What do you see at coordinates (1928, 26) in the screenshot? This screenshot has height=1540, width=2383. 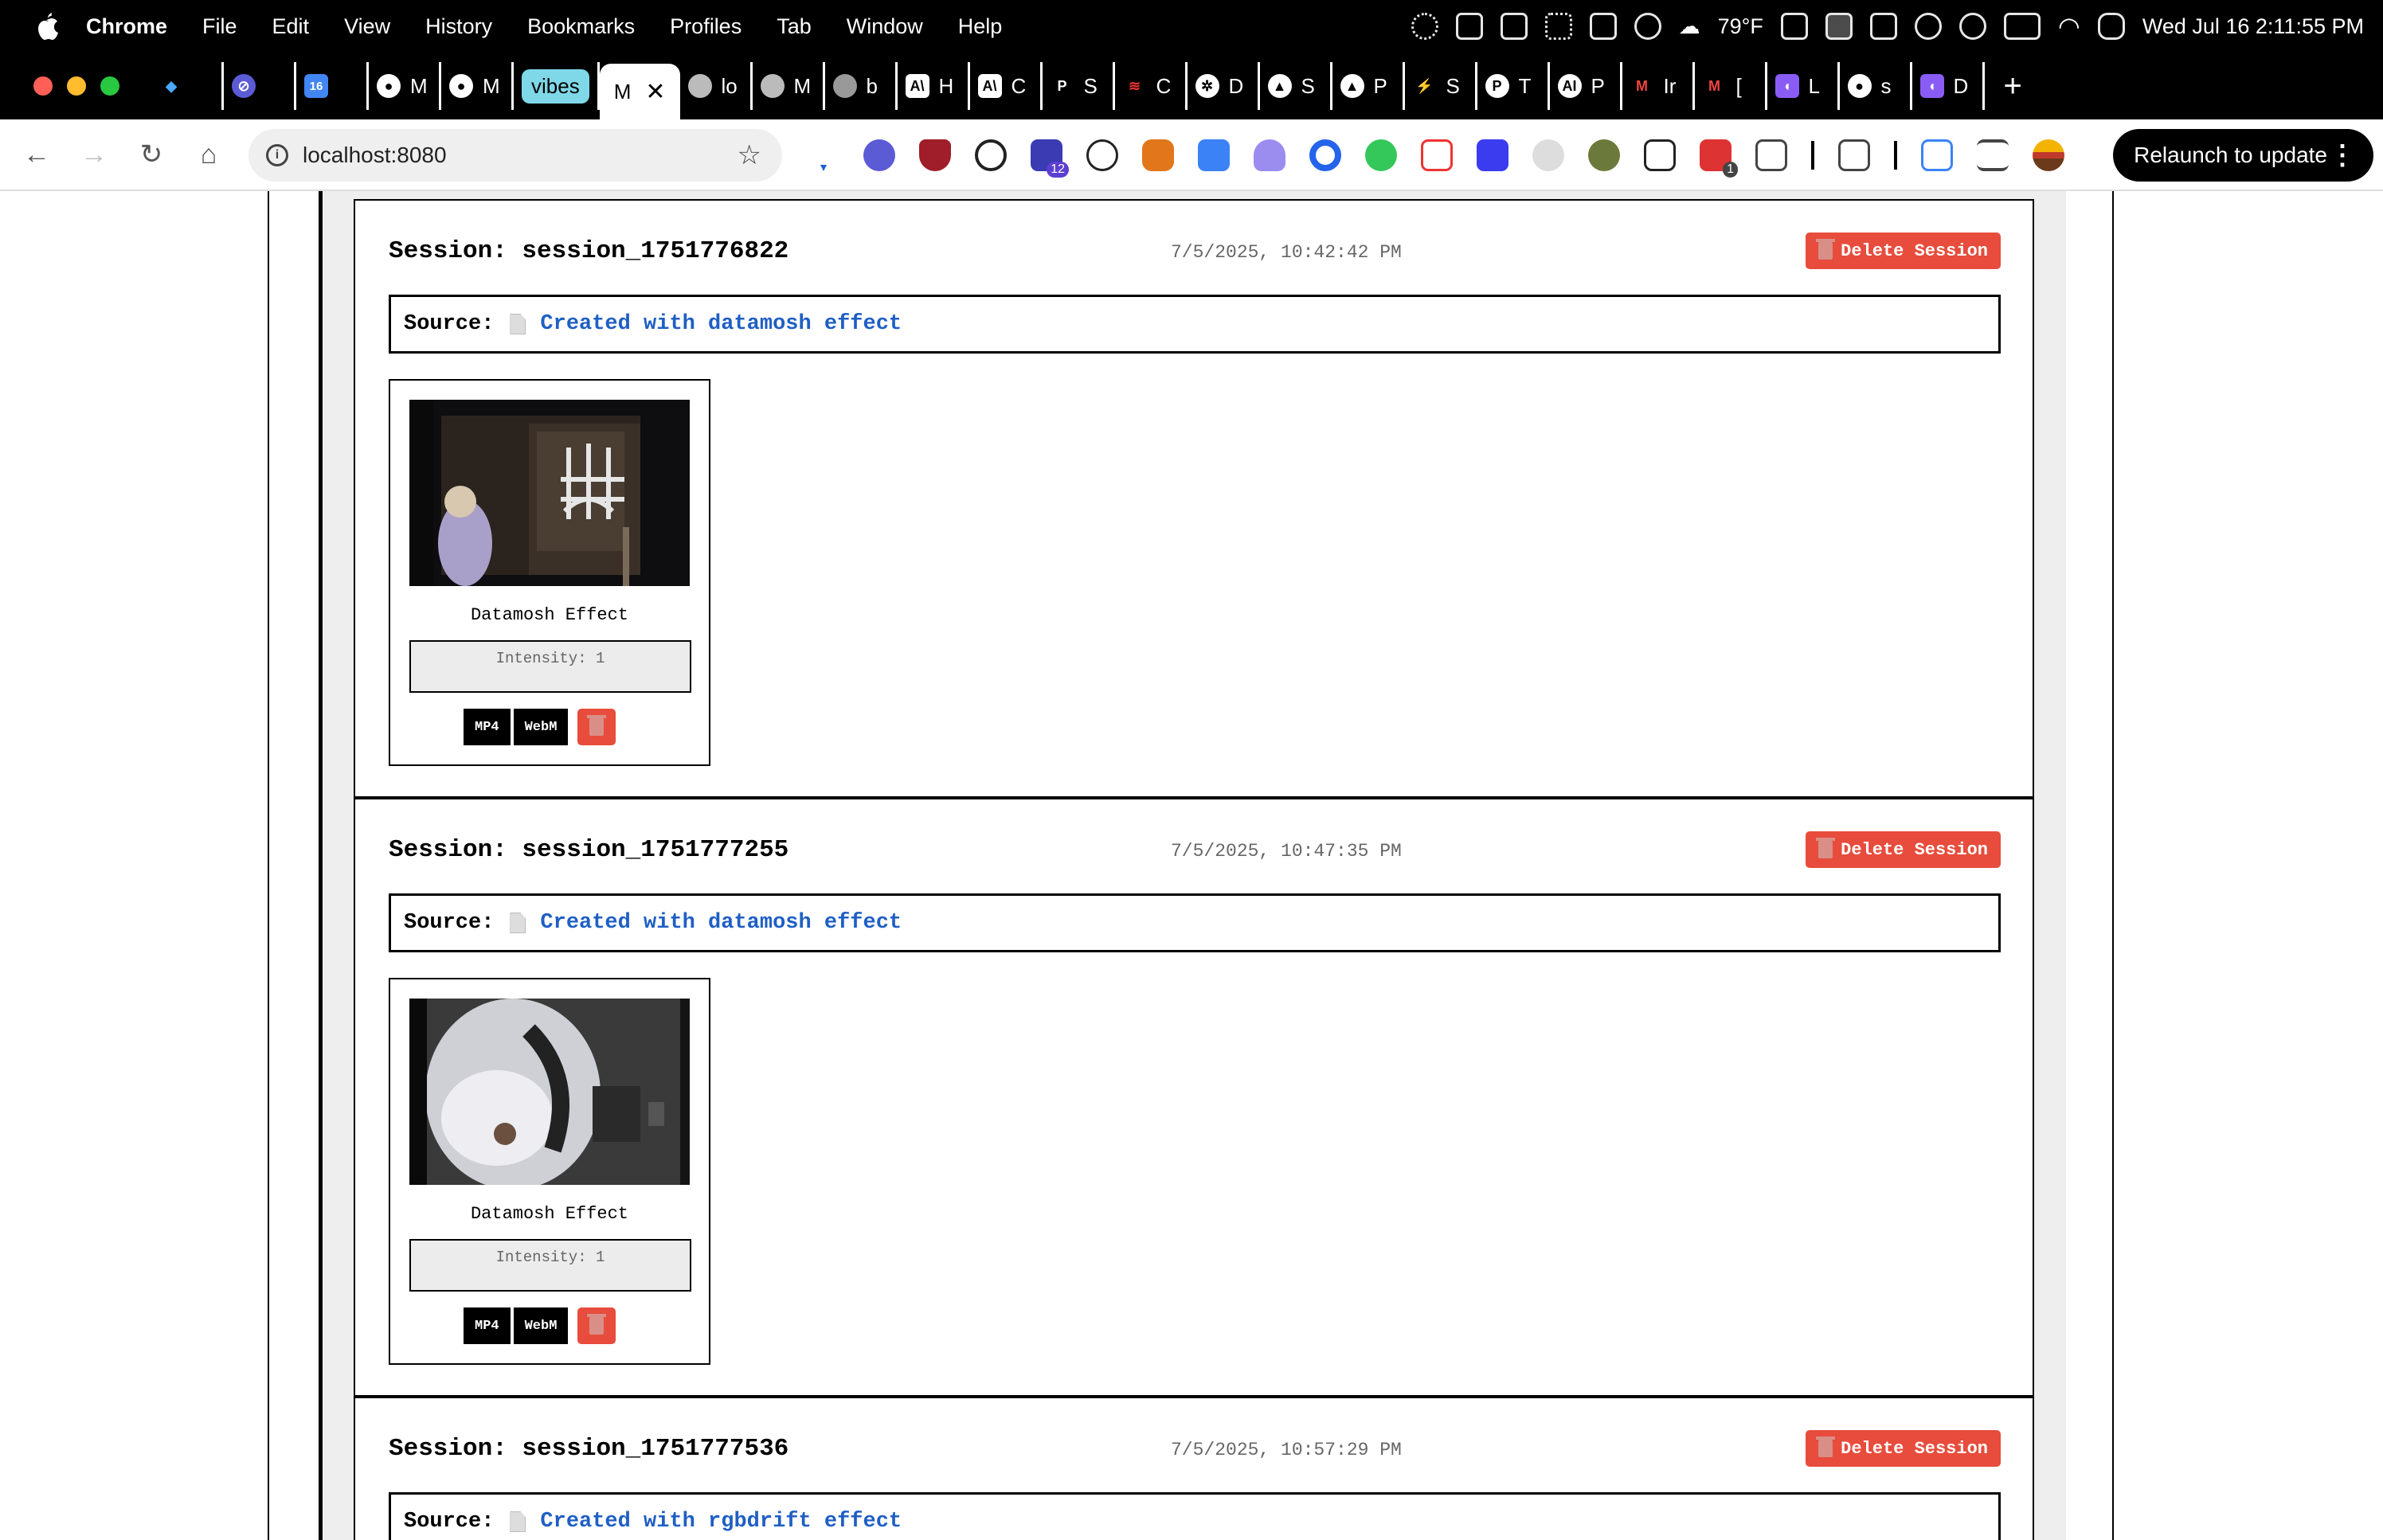 I see `clock-icon` at bounding box center [1928, 26].